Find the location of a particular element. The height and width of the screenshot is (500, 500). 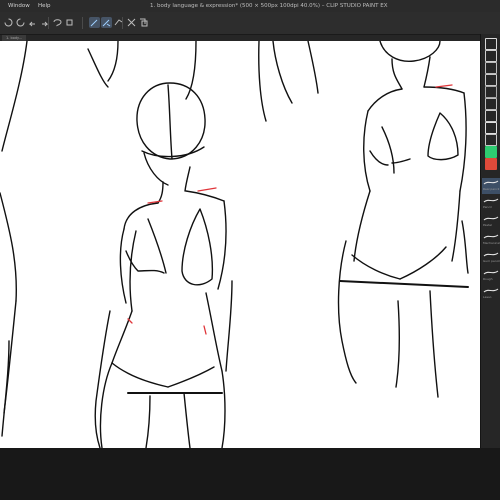

brush-list-item: Real pencil is located at coordinates (491, 186).